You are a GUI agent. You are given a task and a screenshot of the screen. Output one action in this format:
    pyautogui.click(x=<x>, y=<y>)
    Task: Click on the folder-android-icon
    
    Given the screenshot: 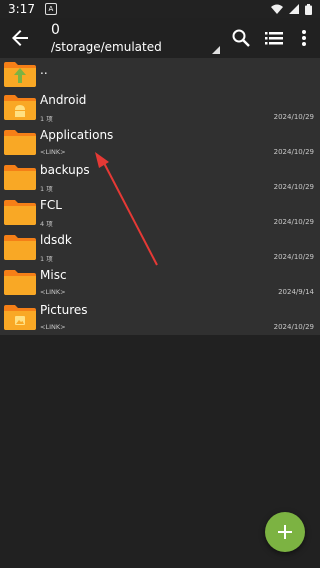 What is the action you would take?
    pyautogui.click(x=20, y=107)
    